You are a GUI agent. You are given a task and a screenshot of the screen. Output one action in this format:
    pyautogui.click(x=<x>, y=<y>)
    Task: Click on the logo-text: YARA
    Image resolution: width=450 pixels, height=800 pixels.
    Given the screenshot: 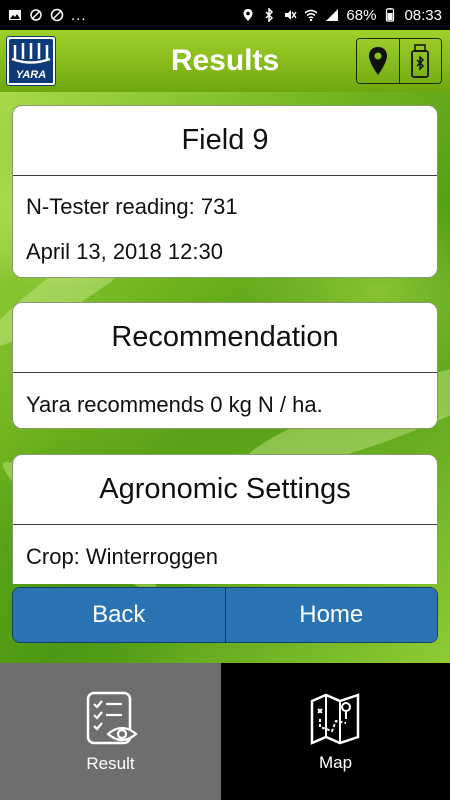 What is the action you would take?
    pyautogui.click(x=31, y=75)
    